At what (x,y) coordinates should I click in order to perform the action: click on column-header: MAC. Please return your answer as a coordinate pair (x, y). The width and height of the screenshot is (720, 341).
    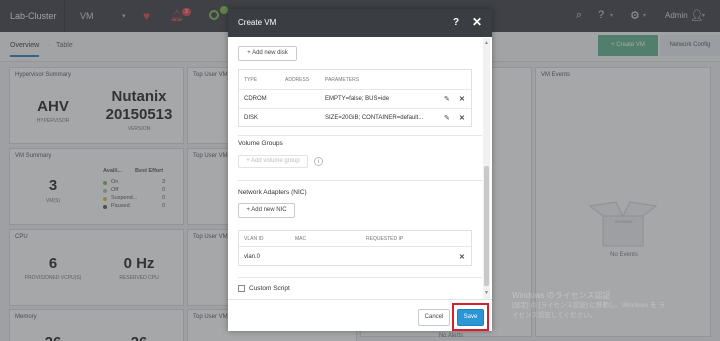
    Looking at the image, I should click on (301, 239).